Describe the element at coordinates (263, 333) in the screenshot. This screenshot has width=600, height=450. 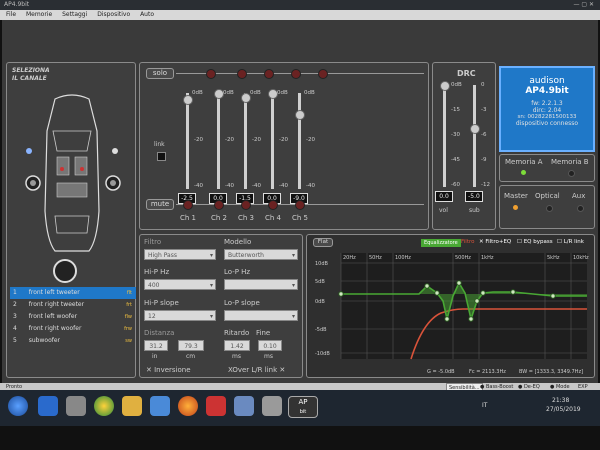
I see `fine-label: Fine` at that location.